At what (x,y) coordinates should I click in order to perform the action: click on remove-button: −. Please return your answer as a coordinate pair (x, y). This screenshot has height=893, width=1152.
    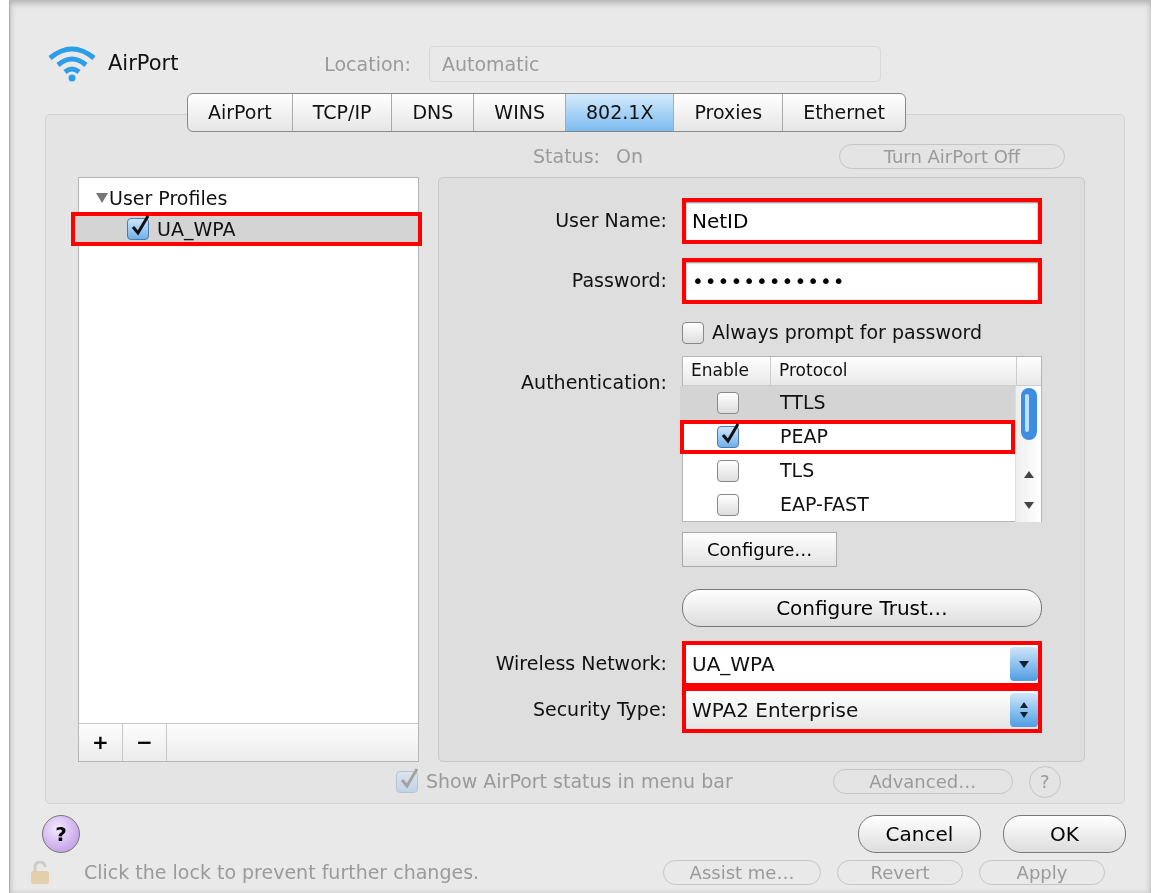
    Looking at the image, I should click on (145, 742).